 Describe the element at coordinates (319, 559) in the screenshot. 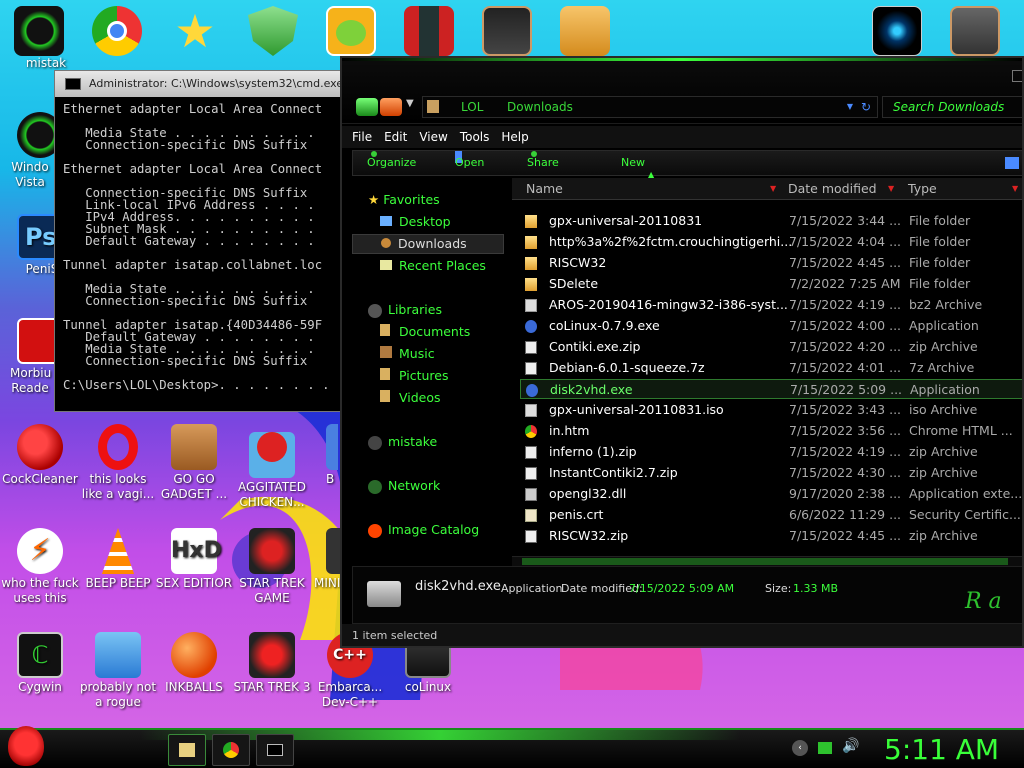

I see `desktop-icon-partial-mini: MINI` at that location.